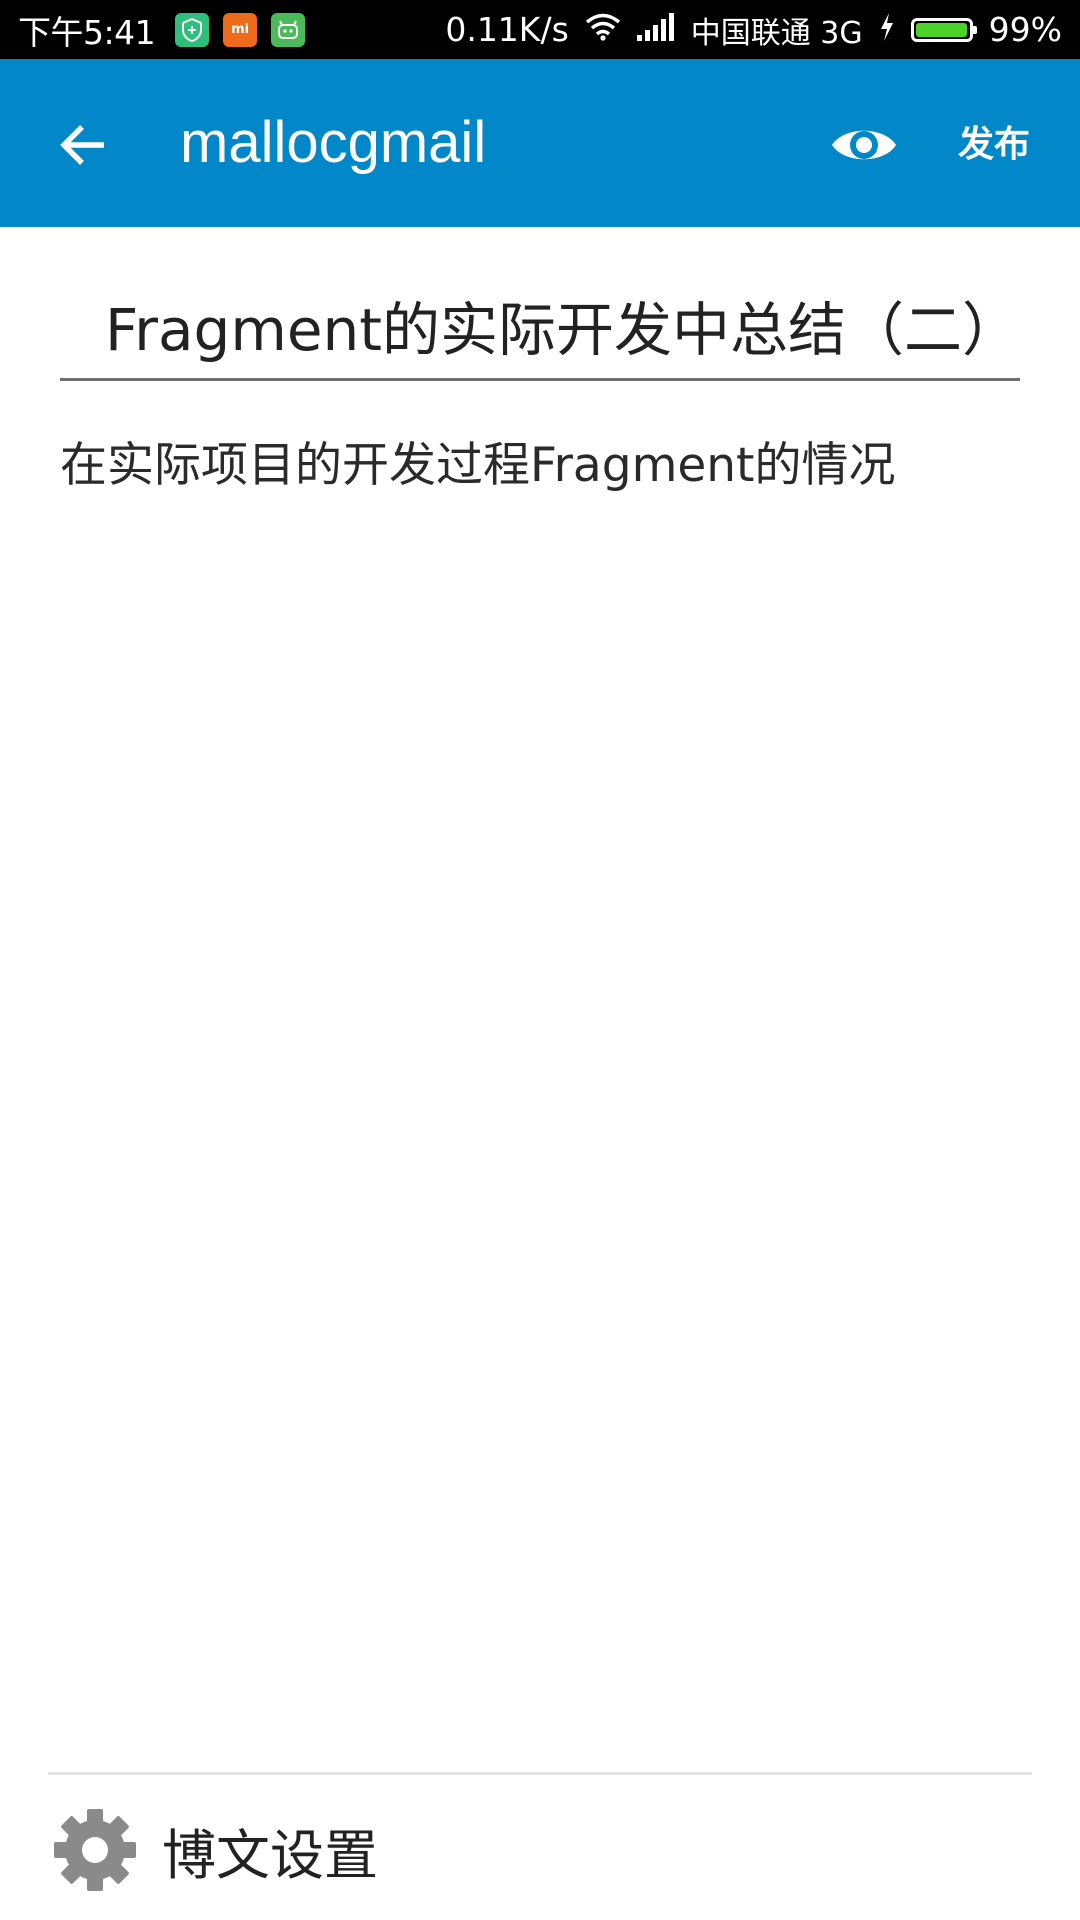 This screenshot has width=1080, height=1920. I want to click on status-bar: 下午5:41 mi 0.11K/s 中国联通 3G 99%, so click(540, 29).